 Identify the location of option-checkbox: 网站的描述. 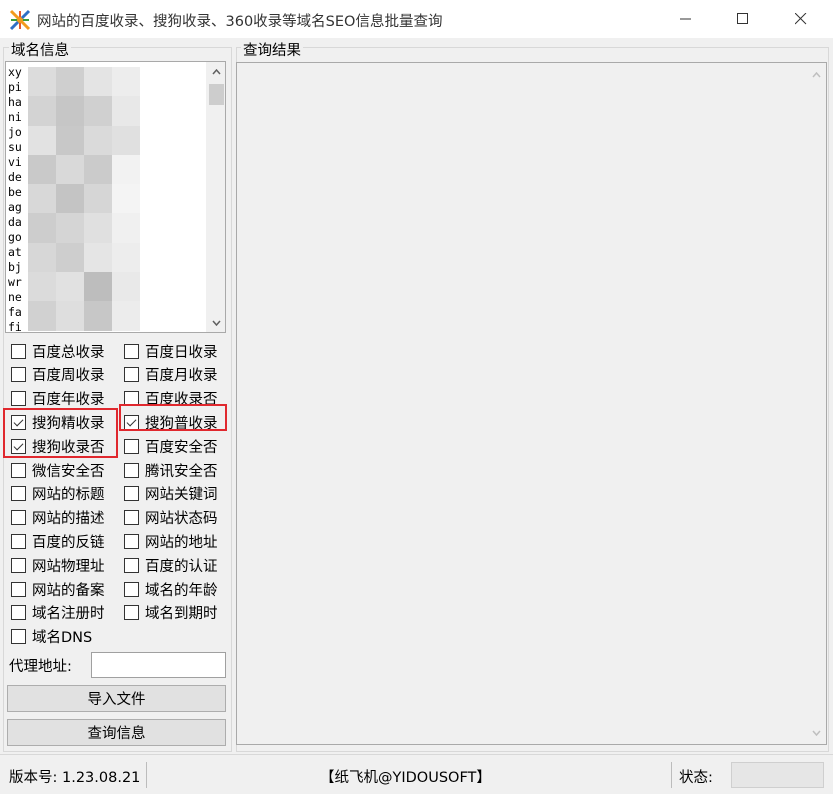
(58, 518).